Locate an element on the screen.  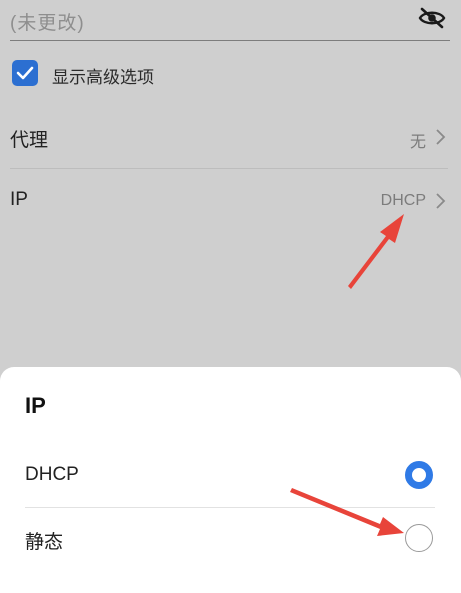
advanced-options-checkbox is located at coordinates (25, 73).